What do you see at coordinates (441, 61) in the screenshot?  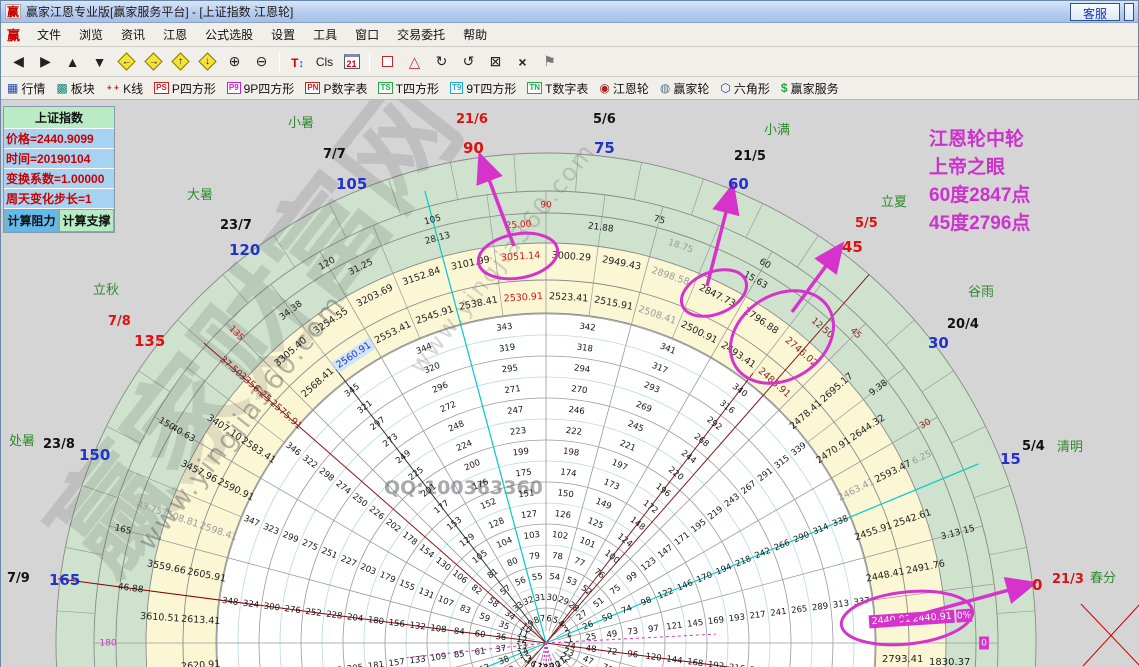 I see `rotate-cw-button: ↻` at bounding box center [441, 61].